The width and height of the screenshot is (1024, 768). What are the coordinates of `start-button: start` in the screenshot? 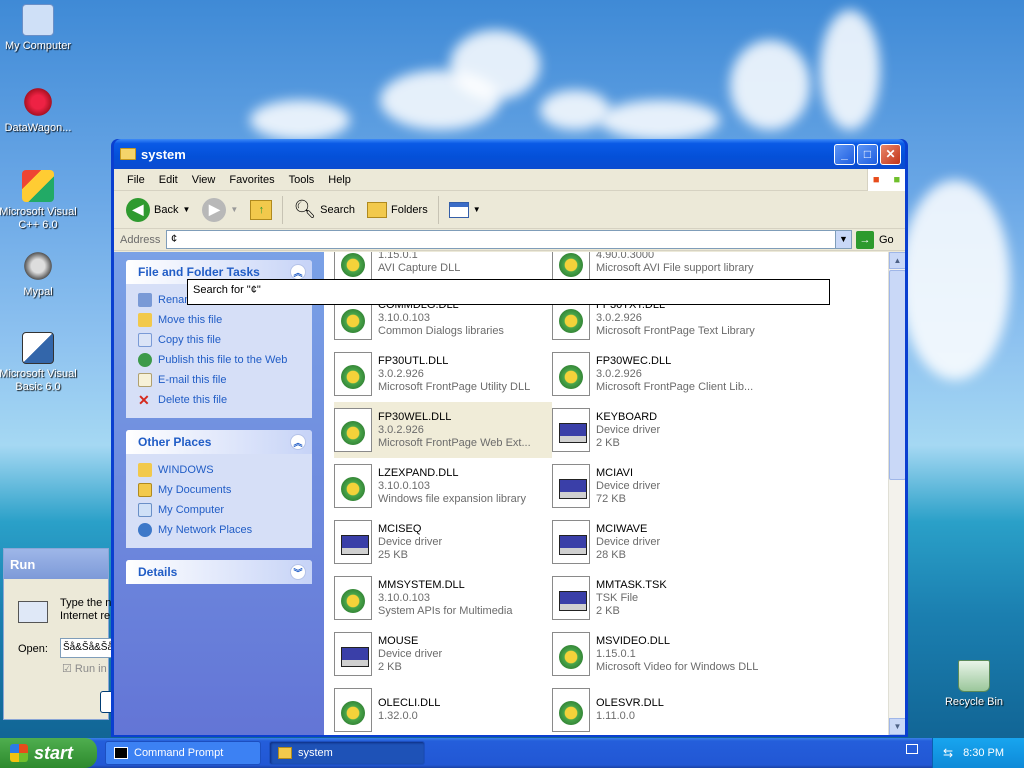 It's located at (48, 753).